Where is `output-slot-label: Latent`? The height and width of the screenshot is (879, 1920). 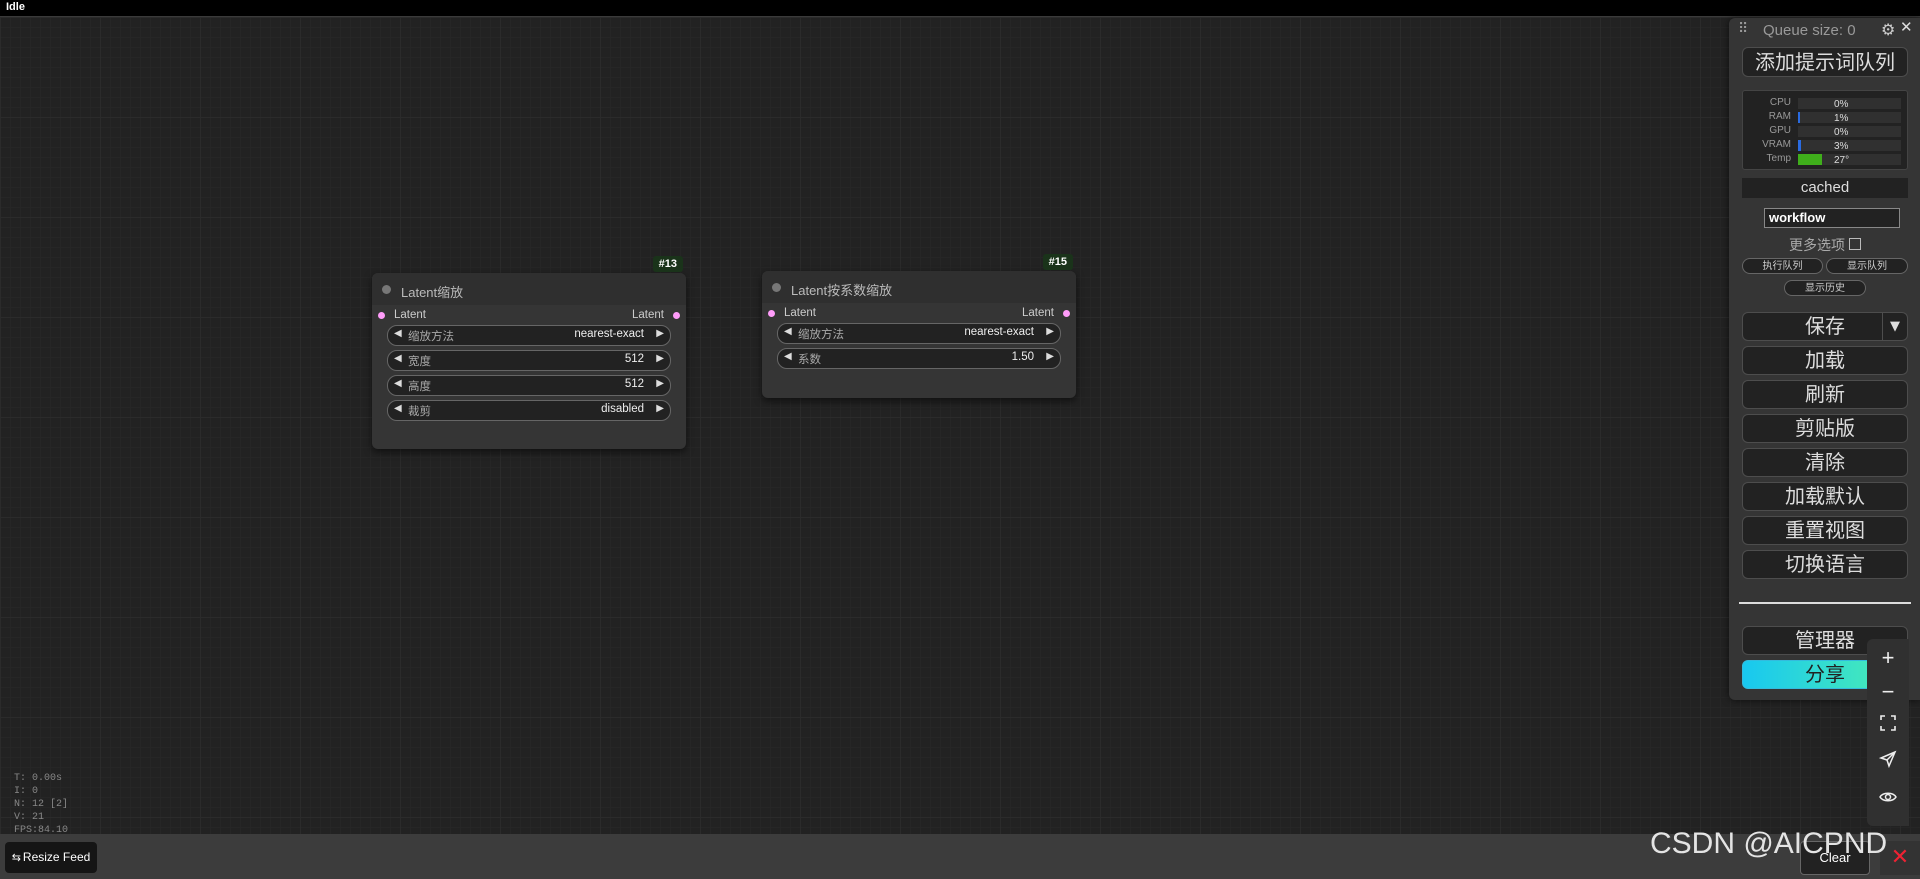
output-slot-label: Latent is located at coordinates (648, 315).